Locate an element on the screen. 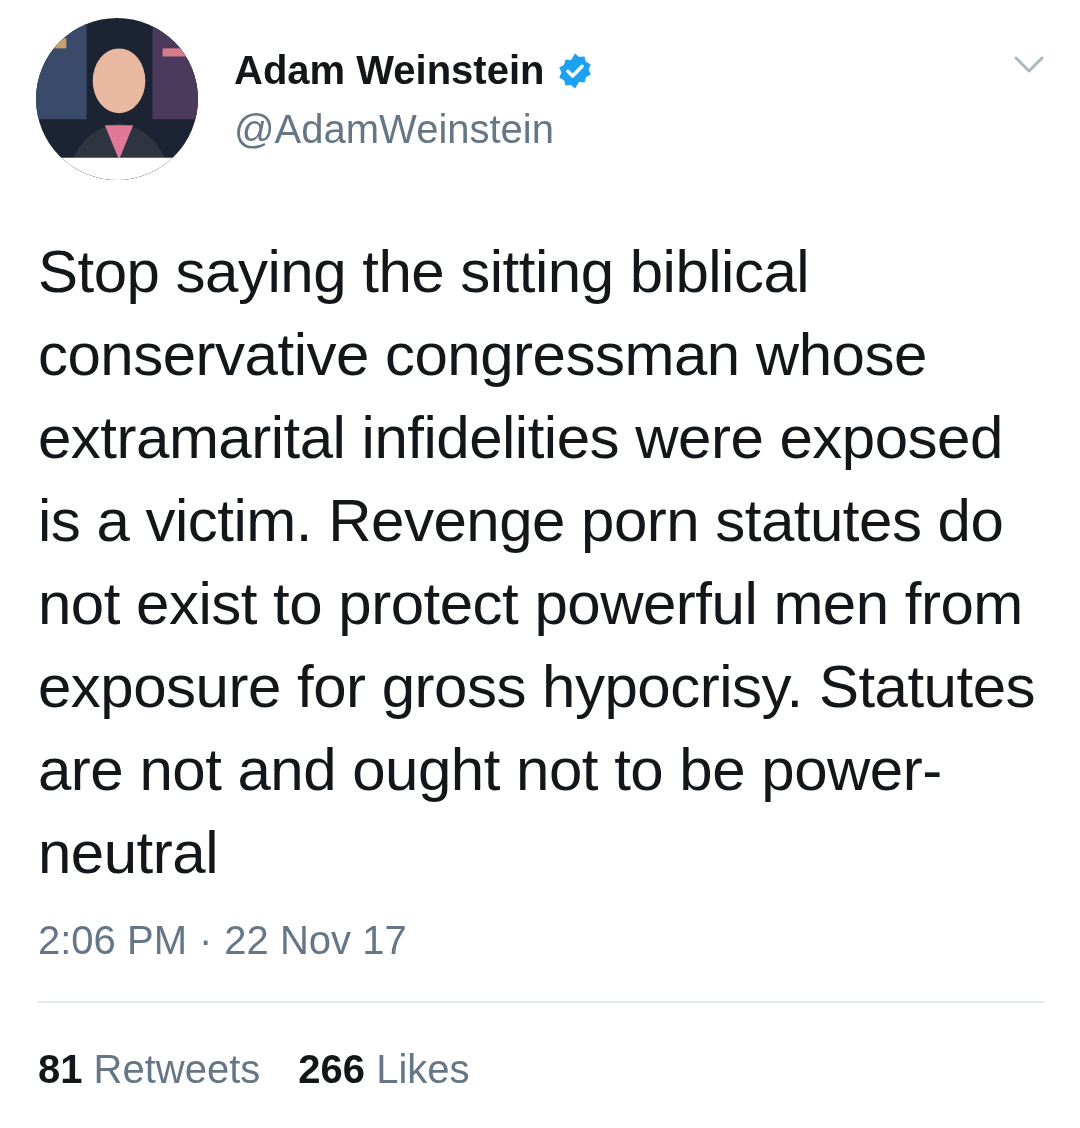 This screenshot has height=1128, width=1080. tweet-time: 2:06 PM is located at coordinates (112, 940).